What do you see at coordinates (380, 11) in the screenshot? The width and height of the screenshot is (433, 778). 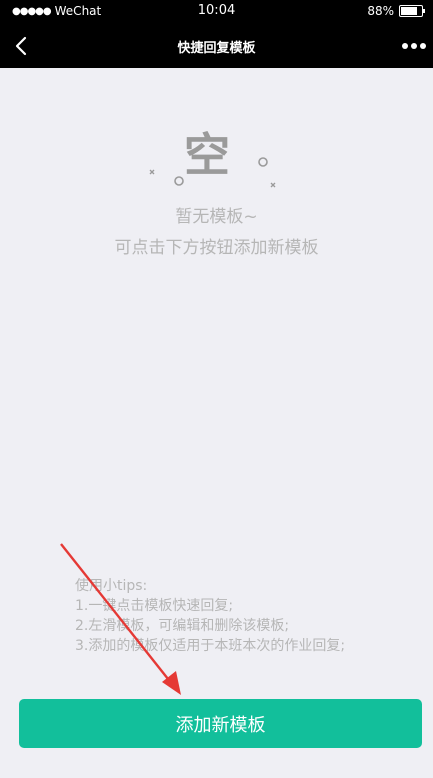 I see `battery-percent: 88%` at bounding box center [380, 11].